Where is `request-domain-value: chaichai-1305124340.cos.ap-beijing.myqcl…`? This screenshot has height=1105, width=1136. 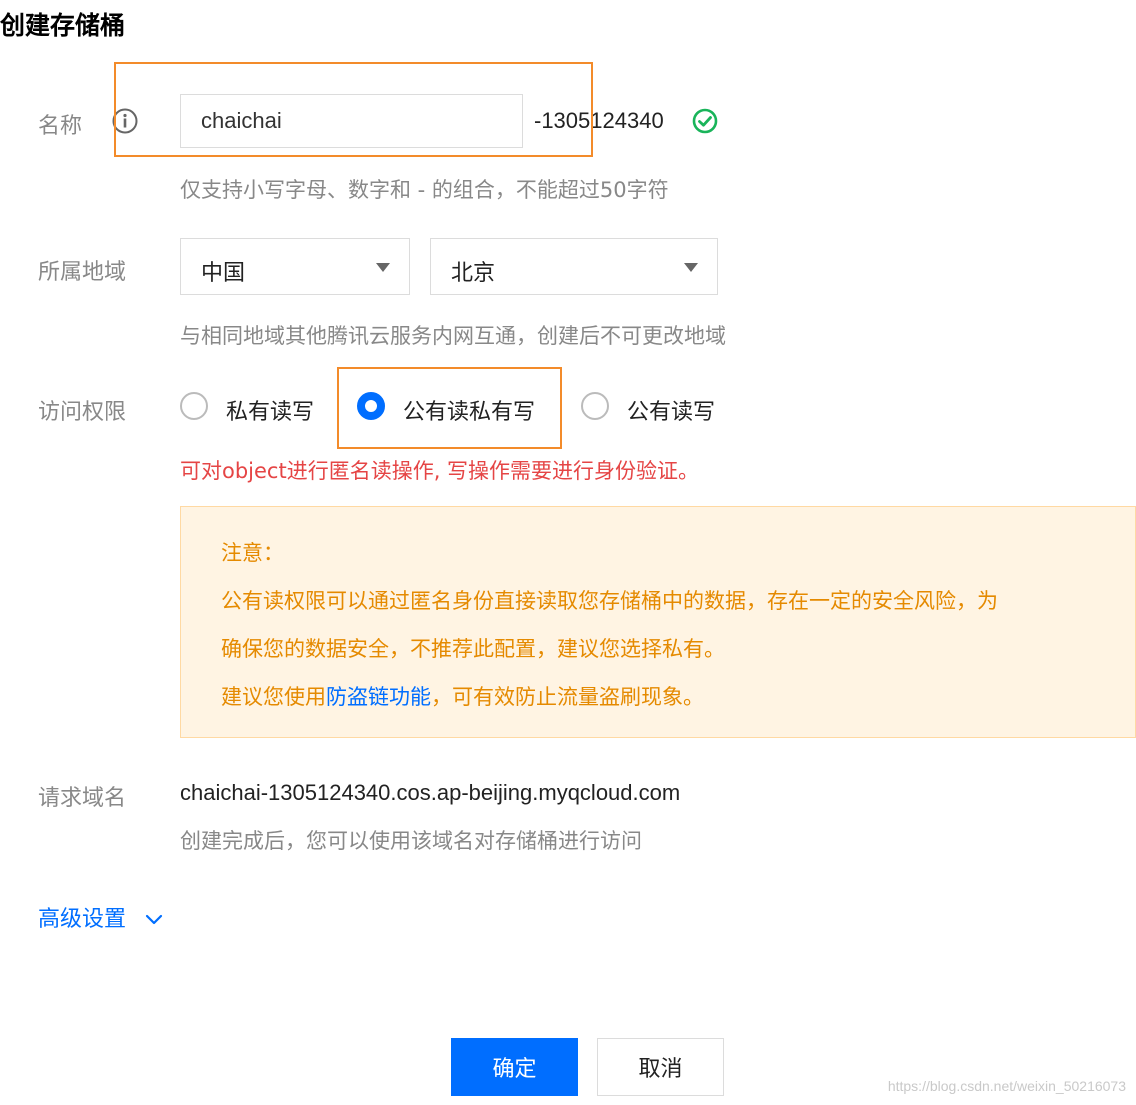
request-domain-value: chaichai-1305124340.cos.ap-beijing.myqcl… is located at coordinates (430, 792).